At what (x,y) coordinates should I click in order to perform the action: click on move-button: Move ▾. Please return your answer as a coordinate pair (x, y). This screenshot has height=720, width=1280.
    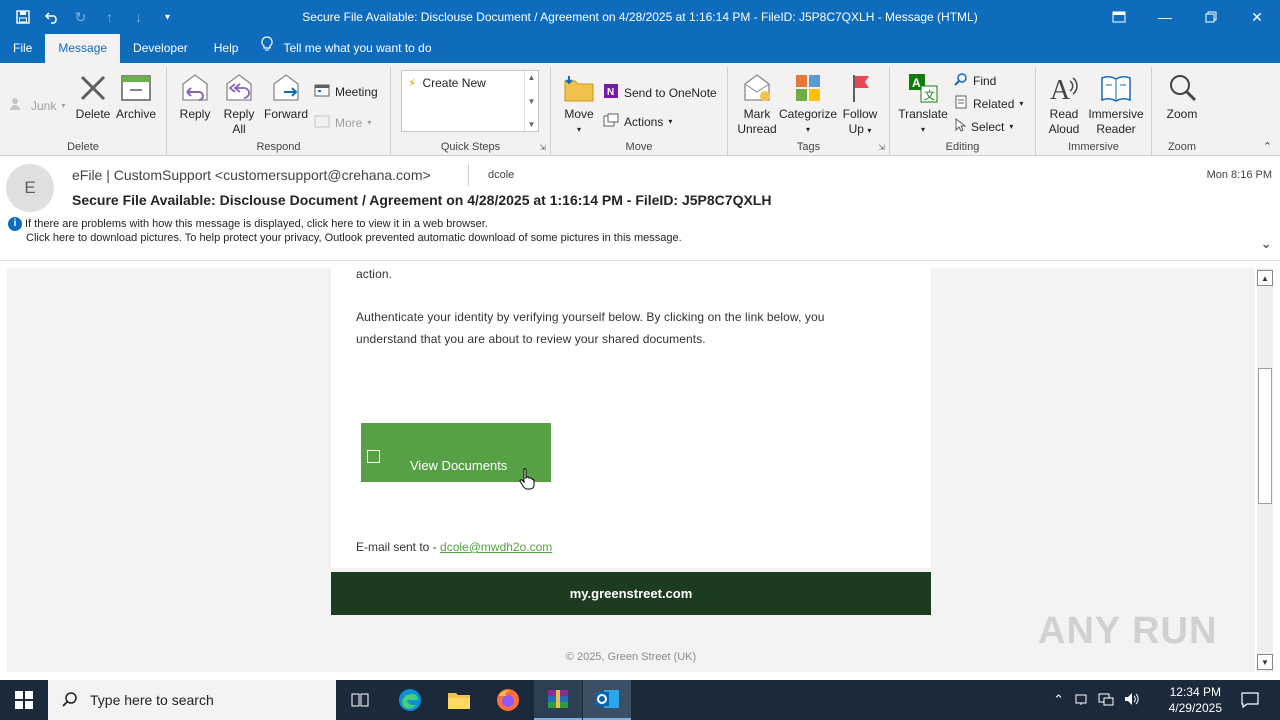
    Looking at the image, I should click on (579, 104).